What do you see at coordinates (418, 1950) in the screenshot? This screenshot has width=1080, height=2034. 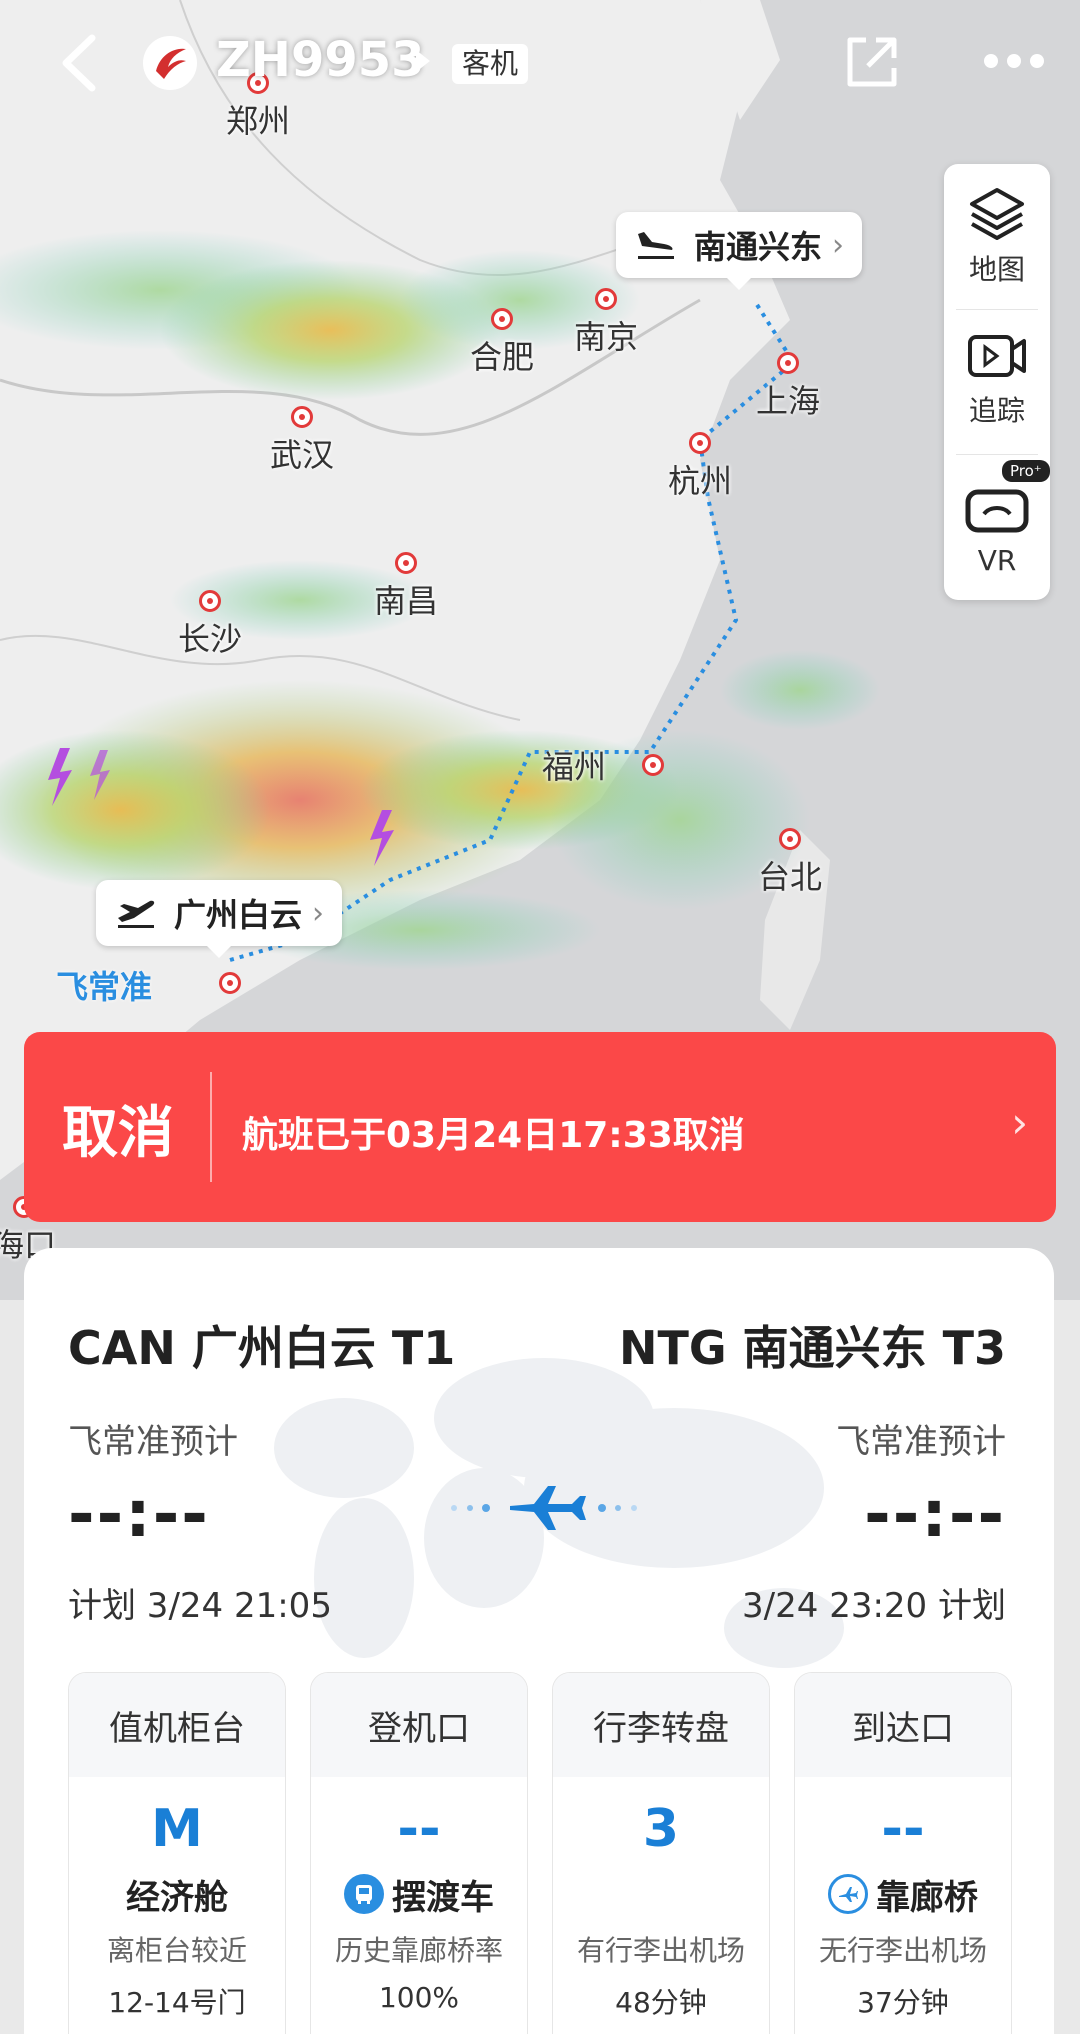 I see `tile-note: 历史靠廊桥率` at bounding box center [418, 1950].